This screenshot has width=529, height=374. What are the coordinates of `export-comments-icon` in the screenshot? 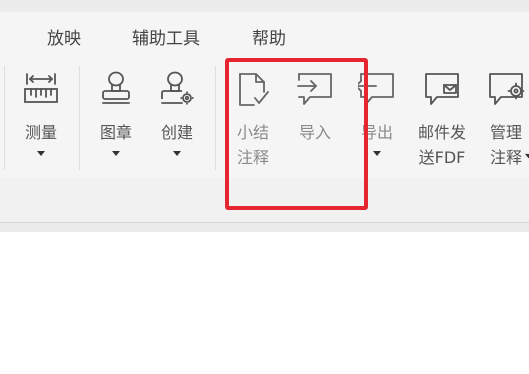 It's located at (376, 89).